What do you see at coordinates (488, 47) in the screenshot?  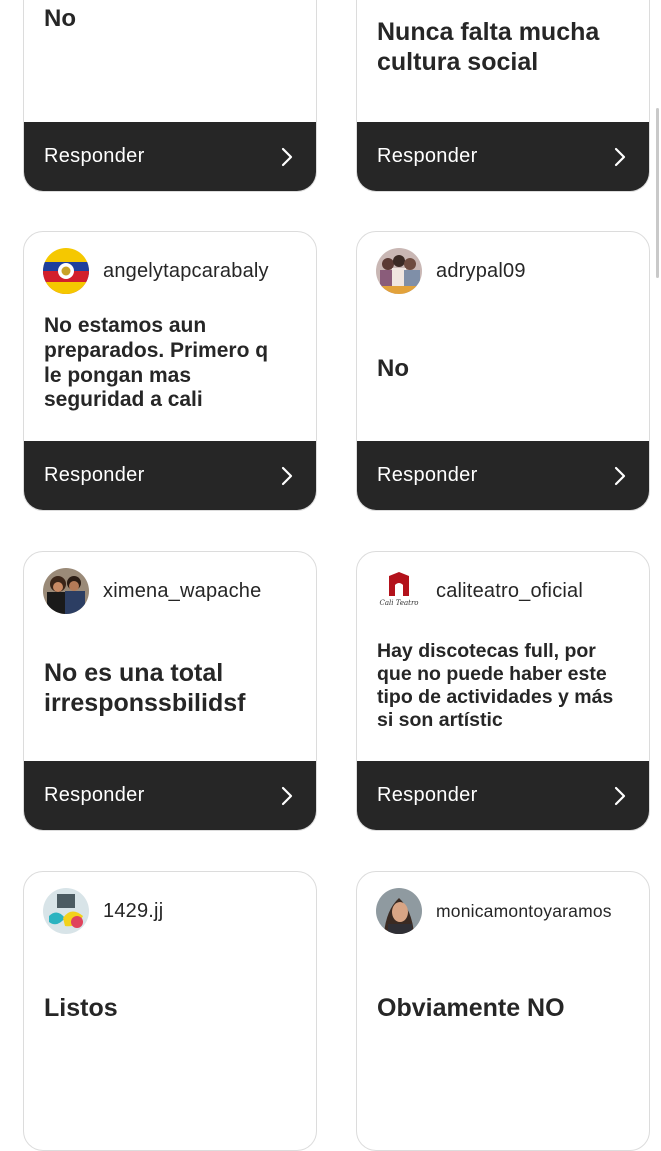 I see `response-text: Nunca falta mucha cultura social` at bounding box center [488, 47].